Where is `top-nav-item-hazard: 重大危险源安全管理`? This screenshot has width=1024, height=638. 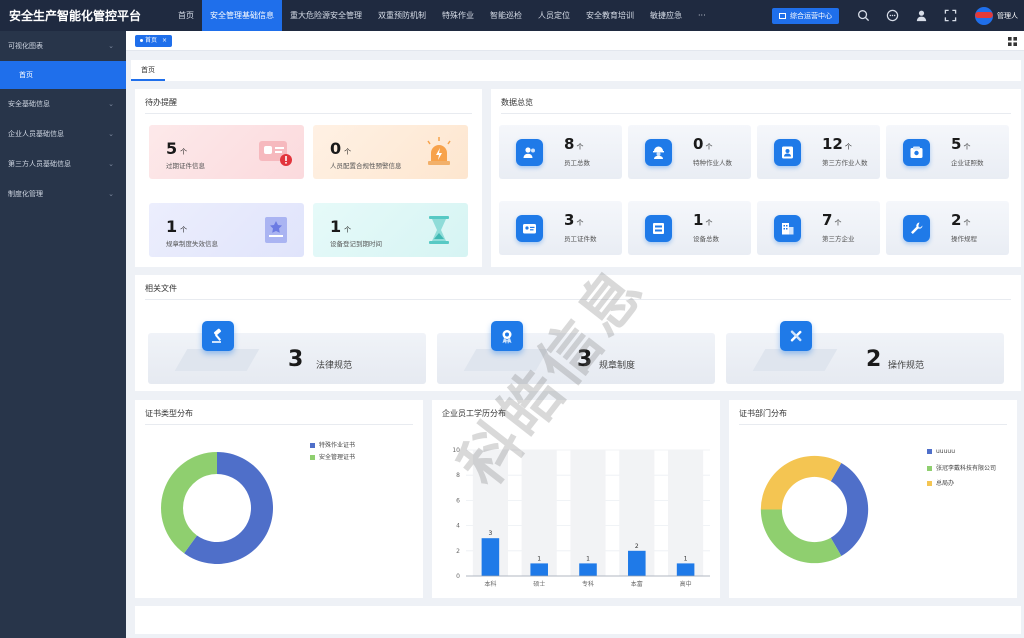 top-nav-item-hazard: 重大危险源安全管理 is located at coordinates (326, 15).